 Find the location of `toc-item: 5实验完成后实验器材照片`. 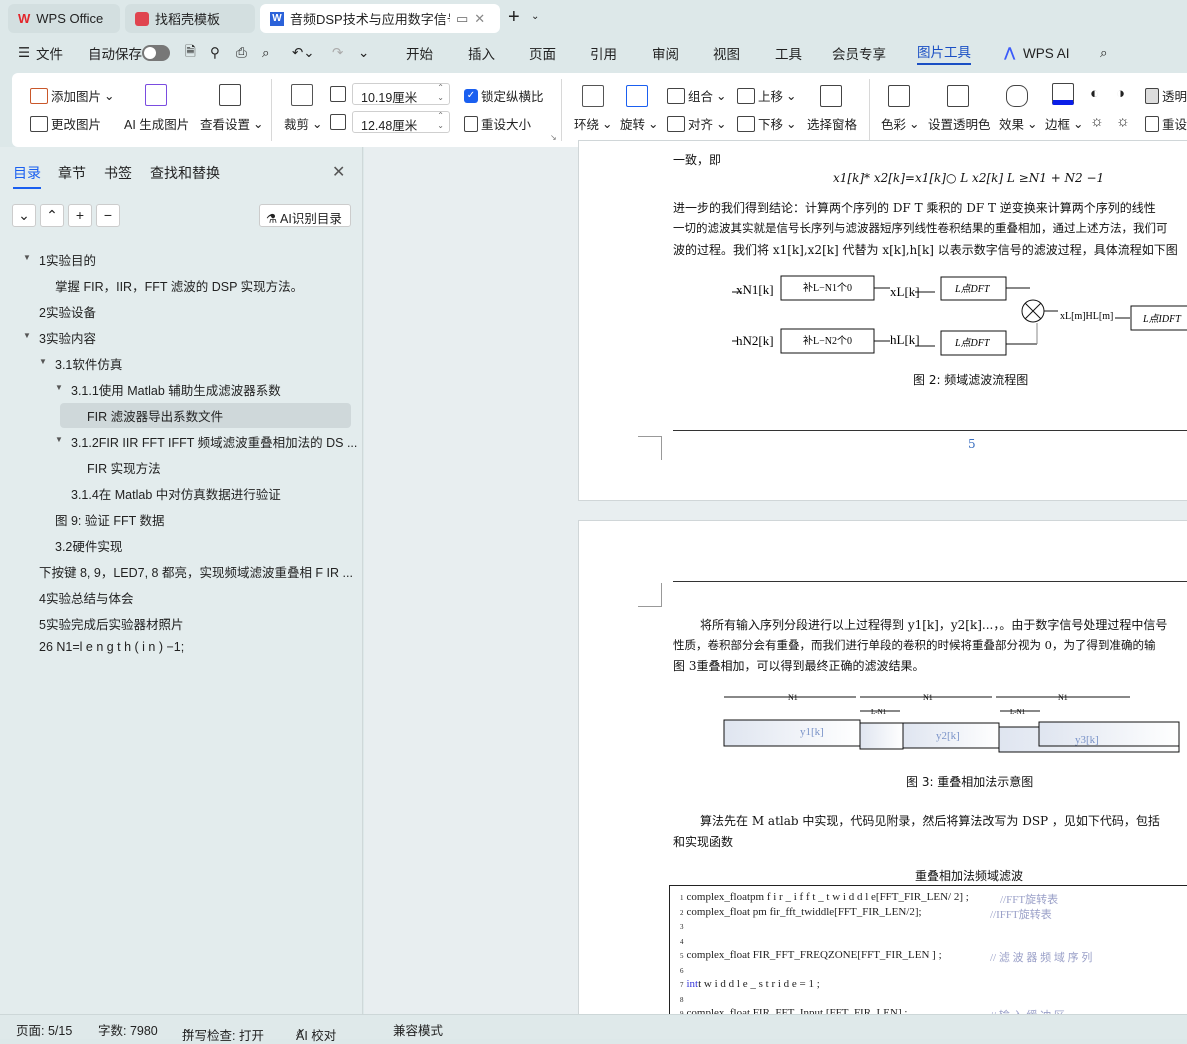

toc-item: 5实验完成后实验器材照片 is located at coordinates (111, 623).